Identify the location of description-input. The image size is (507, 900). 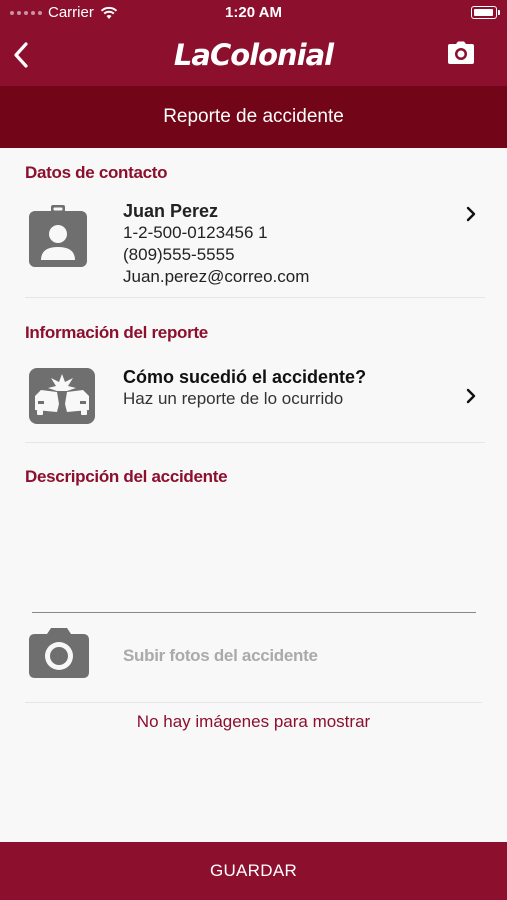
(254, 612).